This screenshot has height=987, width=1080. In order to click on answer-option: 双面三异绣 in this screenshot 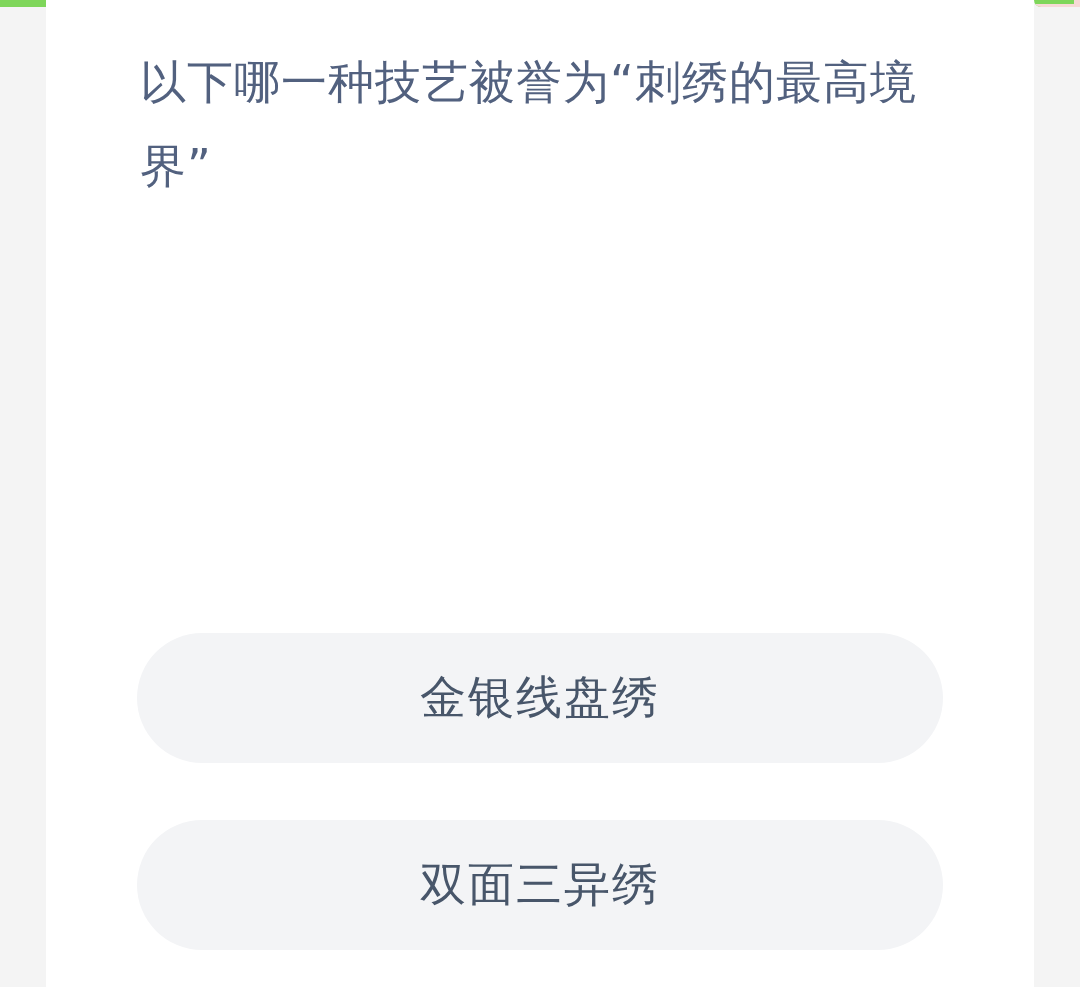, I will do `click(540, 885)`.